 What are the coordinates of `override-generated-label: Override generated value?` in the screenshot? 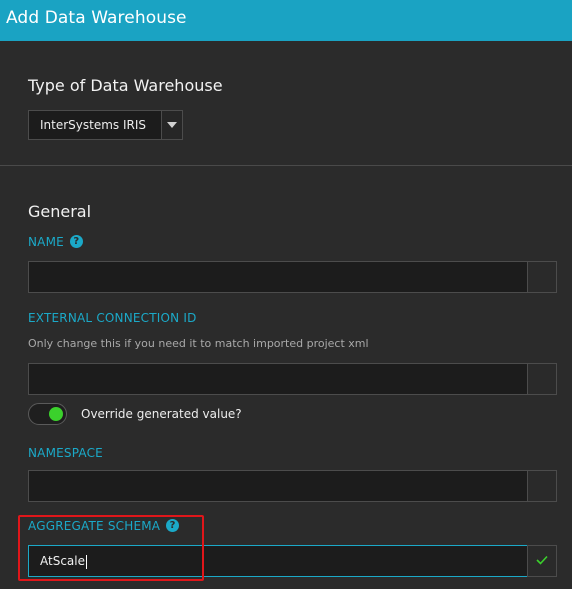 It's located at (161, 414).